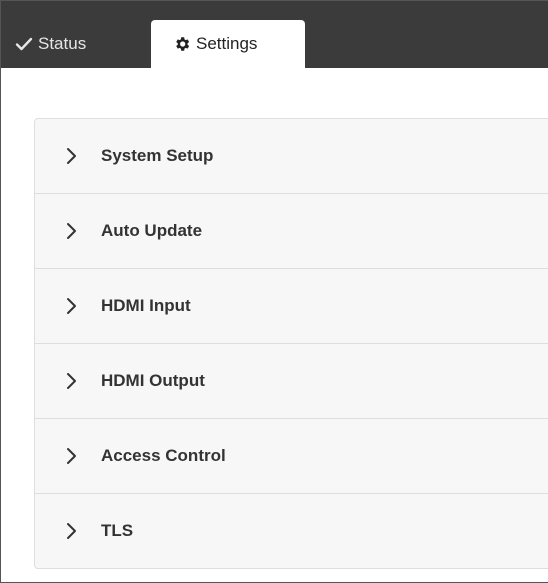  What do you see at coordinates (157, 155) in the screenshot?
I see `section-label: System Setup` at bounding box center [157, 155].